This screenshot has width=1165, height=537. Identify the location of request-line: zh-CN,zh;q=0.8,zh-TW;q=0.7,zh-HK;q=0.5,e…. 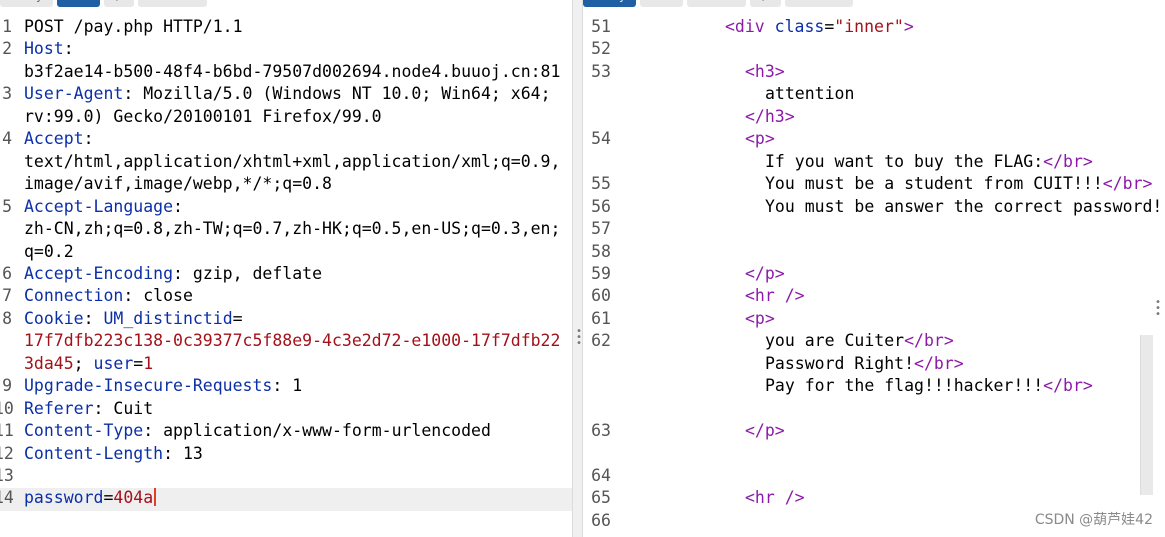
(286, 230).